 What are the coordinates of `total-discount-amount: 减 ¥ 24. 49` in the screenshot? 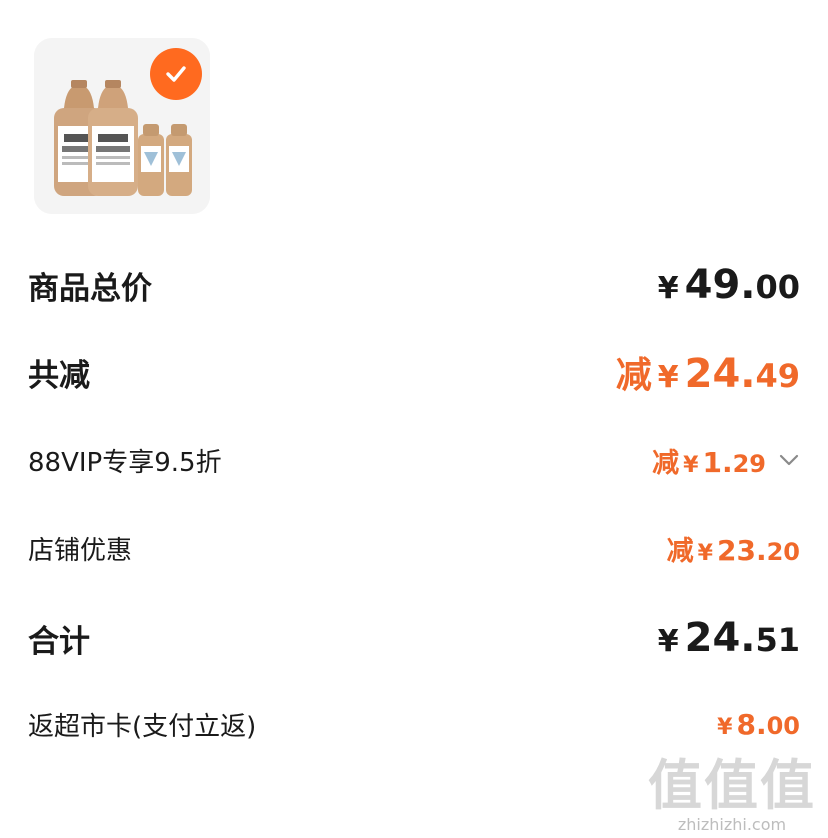 It's located at (708, 372).